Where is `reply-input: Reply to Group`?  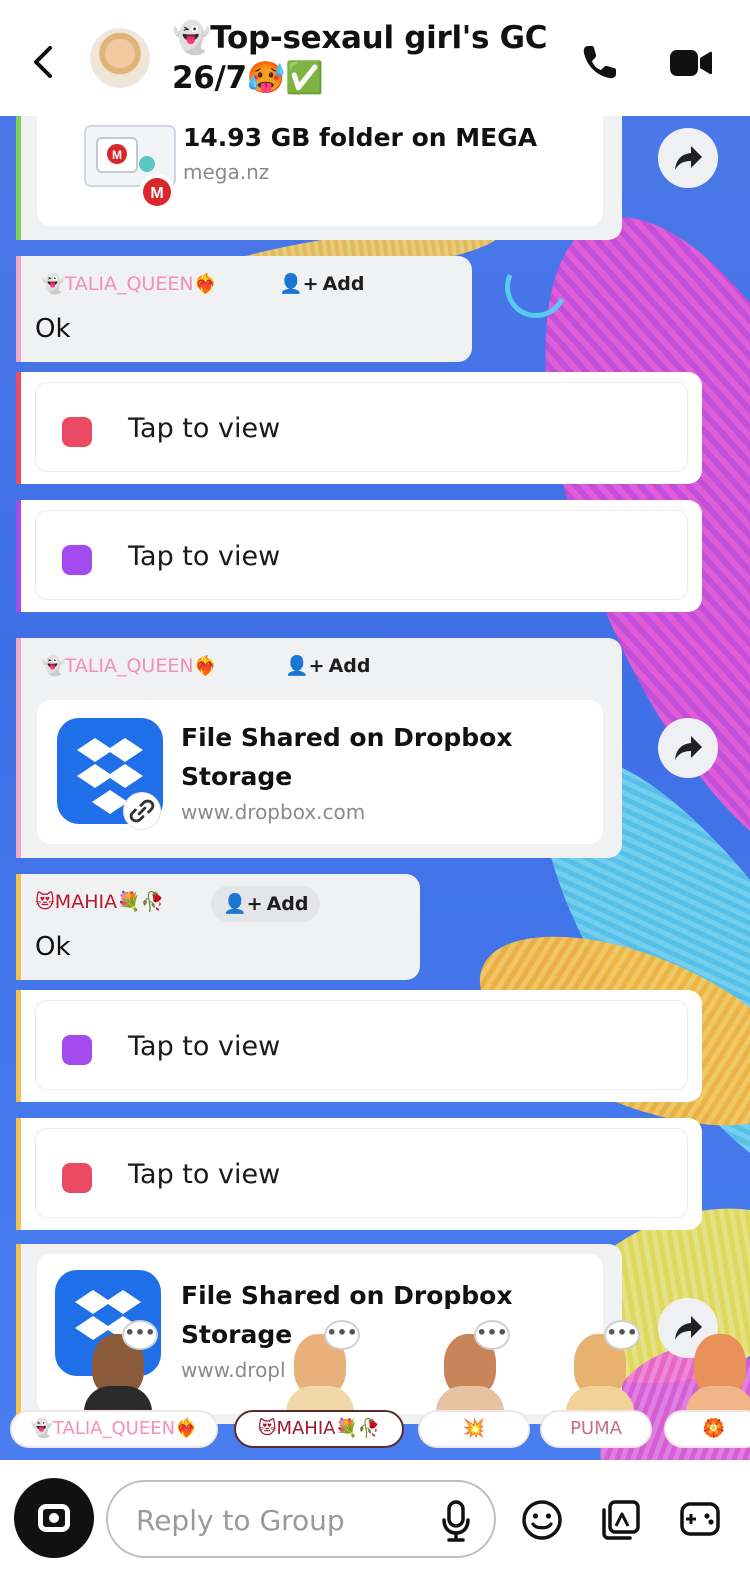 reply-input: Reply to Group is located at coordinates (301, 1519).